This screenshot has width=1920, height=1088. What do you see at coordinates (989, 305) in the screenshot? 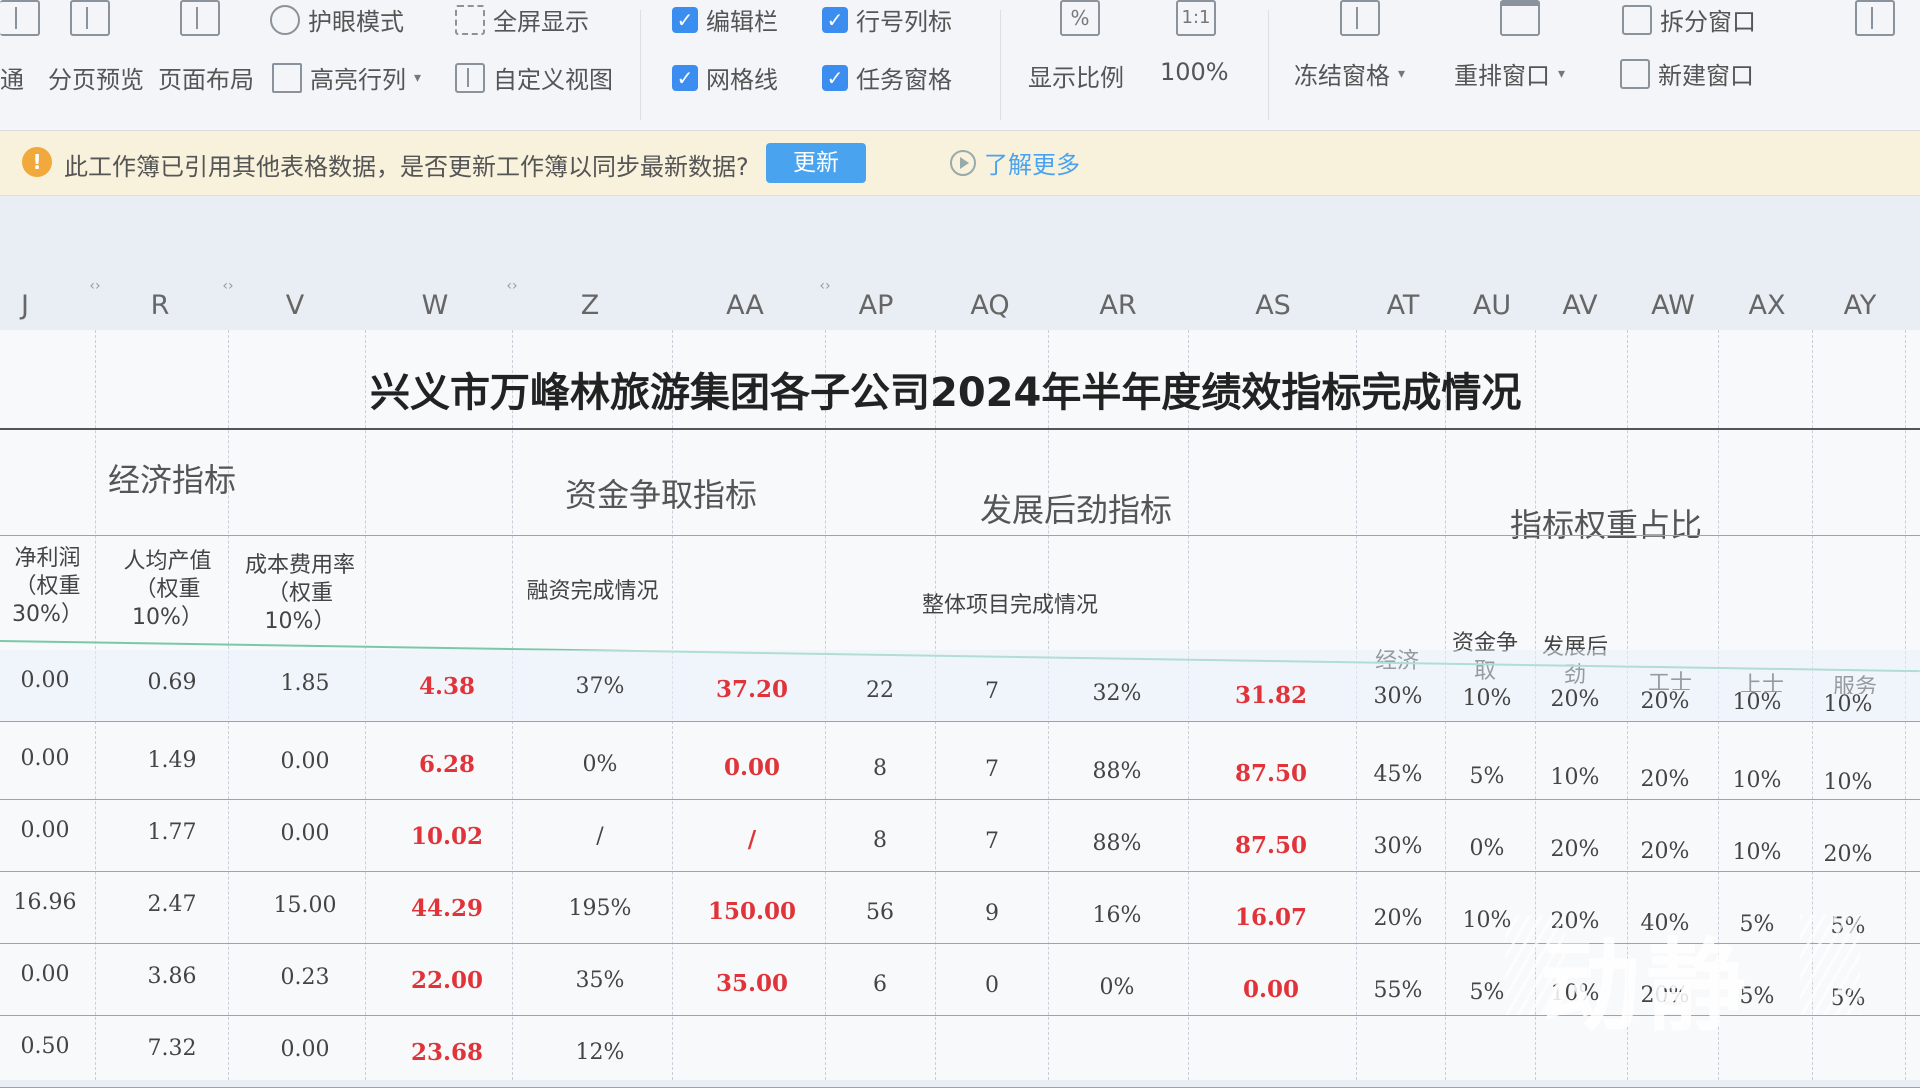
I see `column-header: AQ` at bounding box center [989, 305].